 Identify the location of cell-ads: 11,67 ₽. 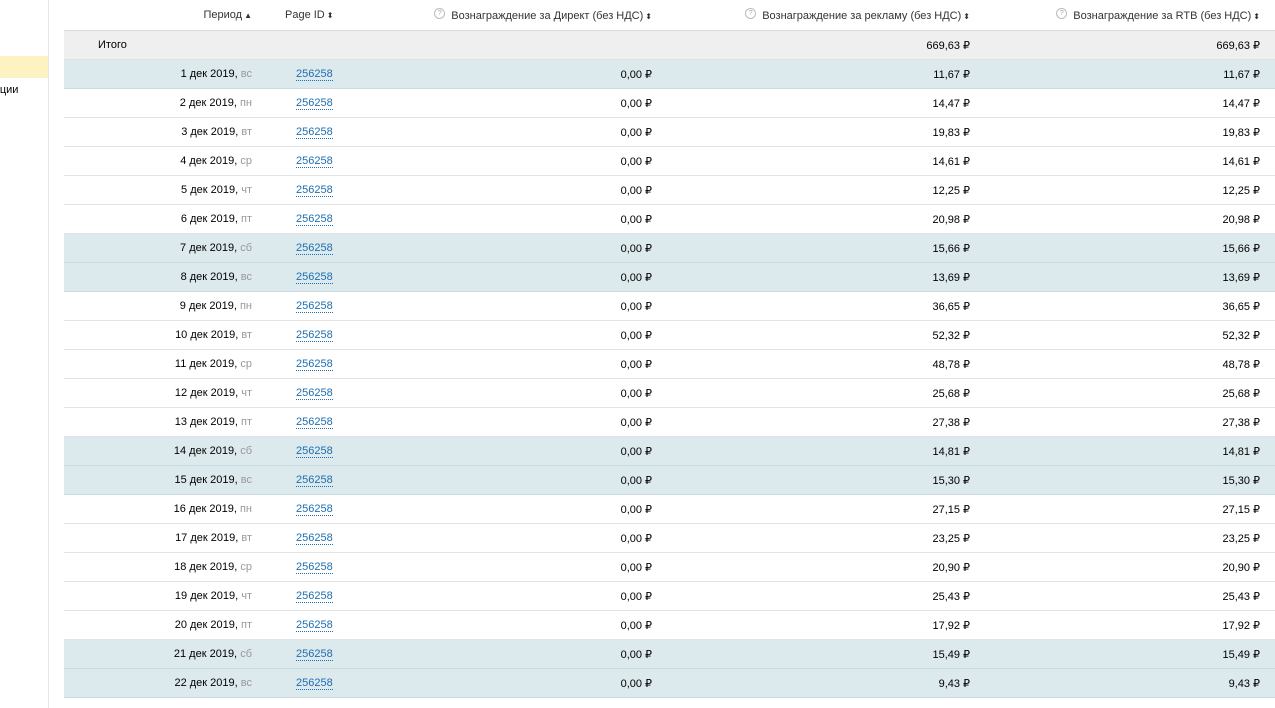
(951, 74).